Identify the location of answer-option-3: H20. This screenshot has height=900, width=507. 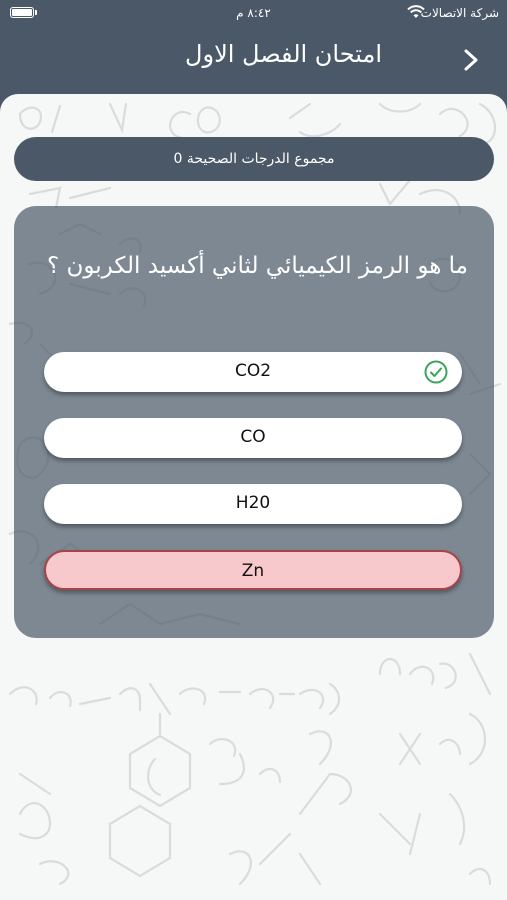
(253, 504).